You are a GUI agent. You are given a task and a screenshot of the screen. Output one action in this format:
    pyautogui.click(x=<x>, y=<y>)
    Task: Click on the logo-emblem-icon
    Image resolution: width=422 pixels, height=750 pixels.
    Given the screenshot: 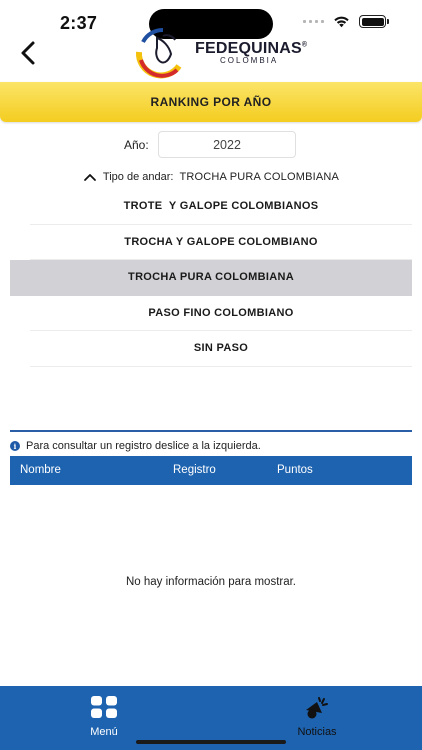 What is the action you would take?
    pyautogui.click(x=158, y=53)
    